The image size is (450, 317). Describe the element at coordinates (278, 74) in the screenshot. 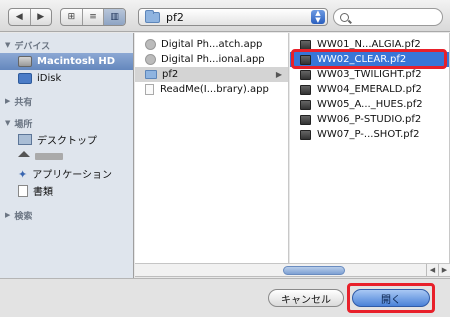

I see `disclosure-arrow-icon: ▶` at that location.